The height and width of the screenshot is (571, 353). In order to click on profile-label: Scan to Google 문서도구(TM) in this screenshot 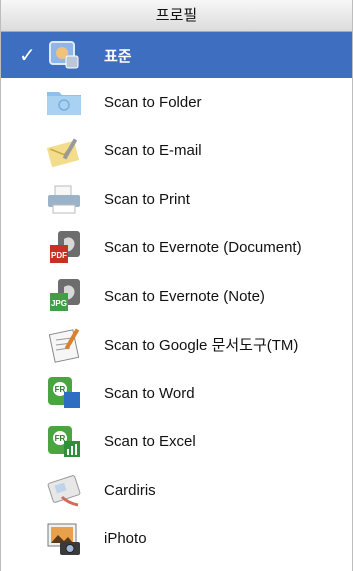, I will do `click(201, 346)`.